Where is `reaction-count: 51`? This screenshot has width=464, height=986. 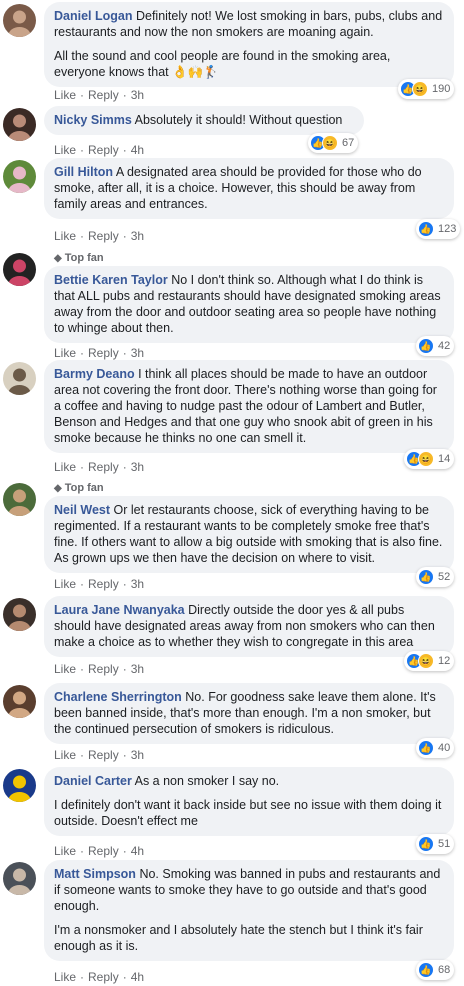
reaction-count: 51 is located at coordinates (444, 844).